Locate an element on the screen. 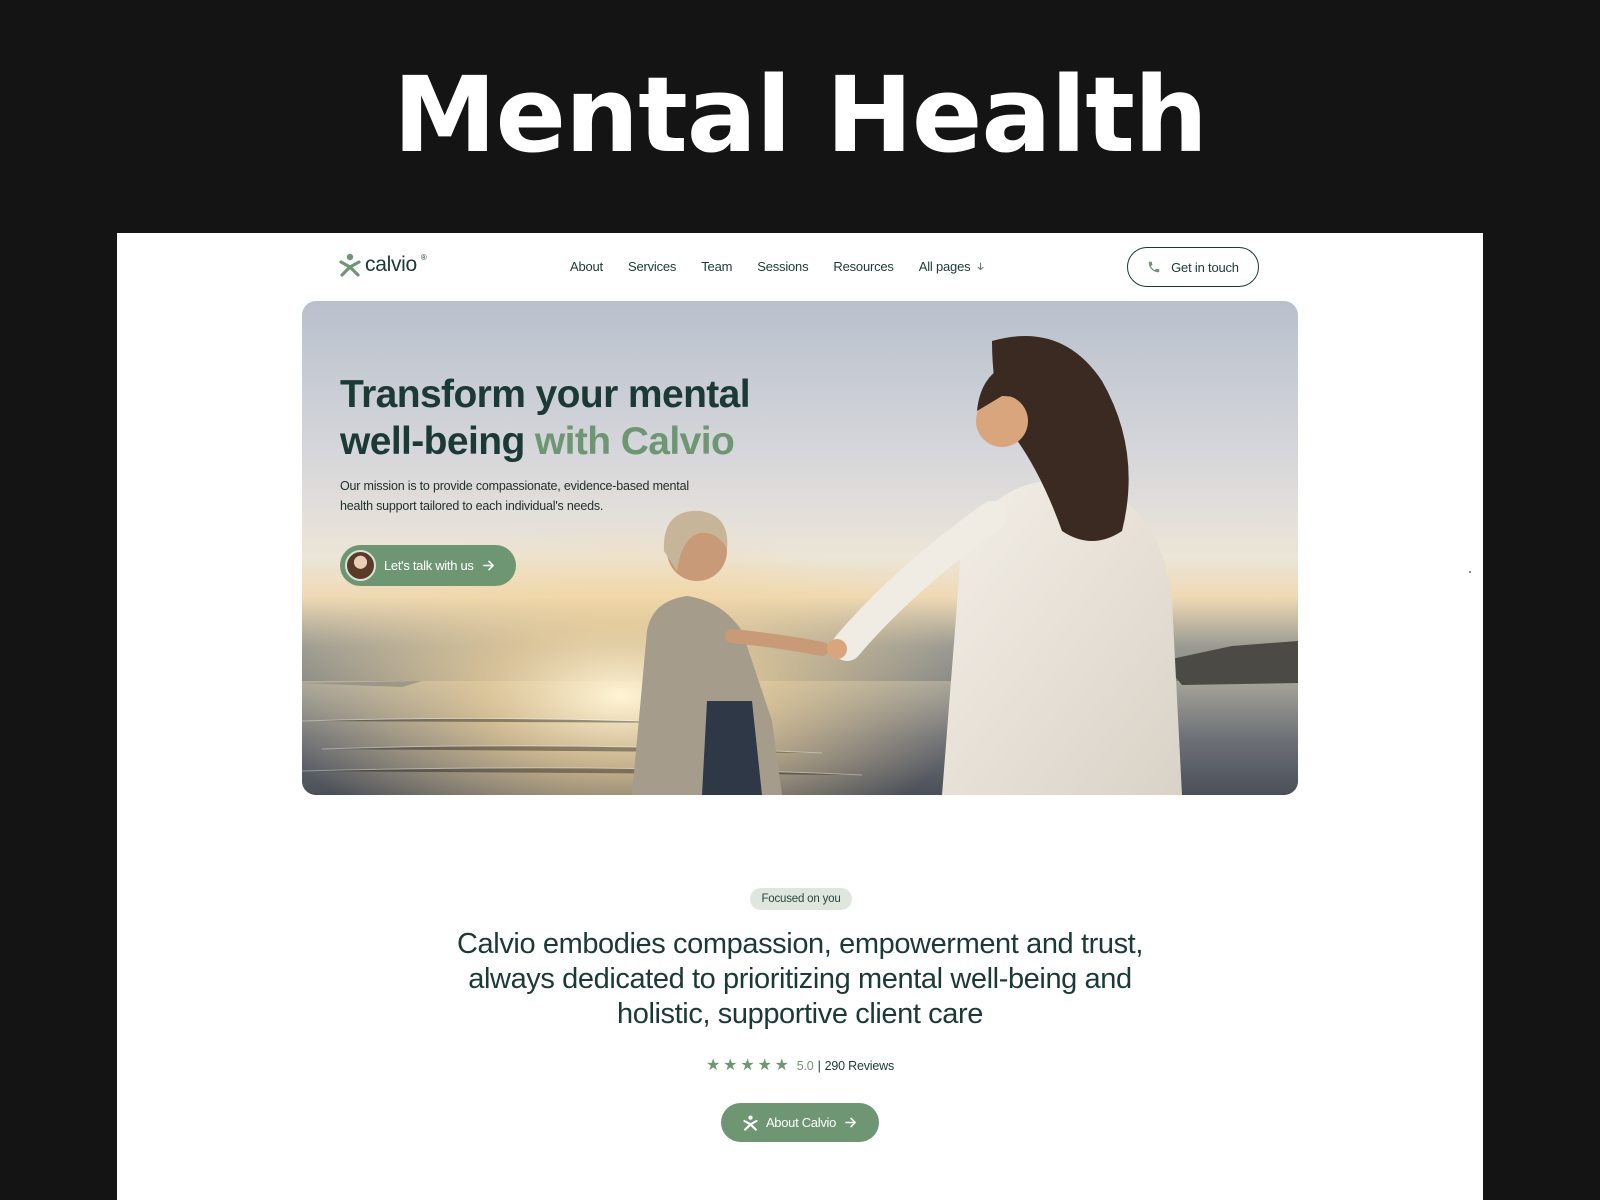 The image size is (1600, 1200). focused-badge: Focused on you is located at coordinates (801, 899).